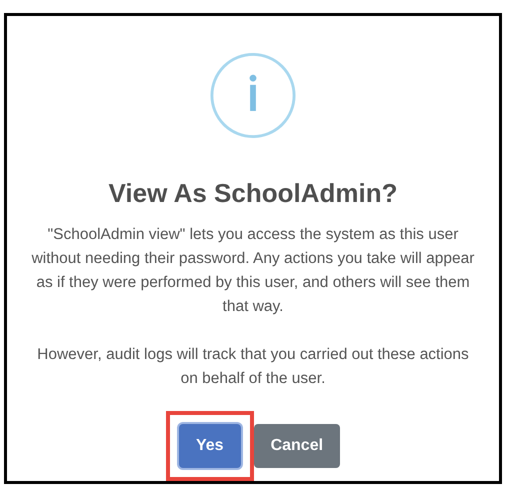 This screenshot has width=506, height=490. What do you see at coordinates (253, 95) in the screenshot?
I see `info-icon` at bounding box center [253, 95].